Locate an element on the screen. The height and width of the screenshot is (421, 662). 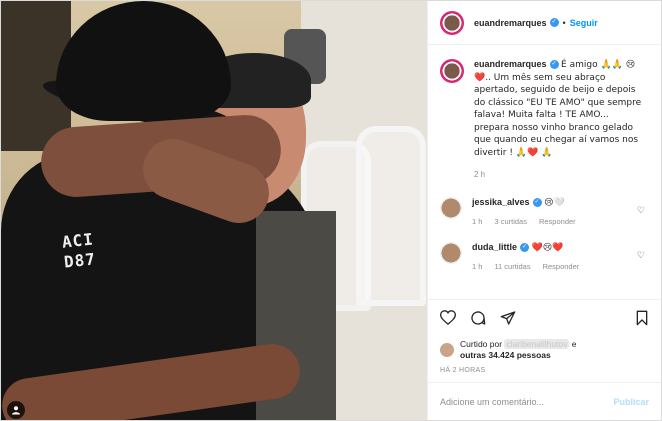
bookmark-icon is located at coordinates (642, 320).